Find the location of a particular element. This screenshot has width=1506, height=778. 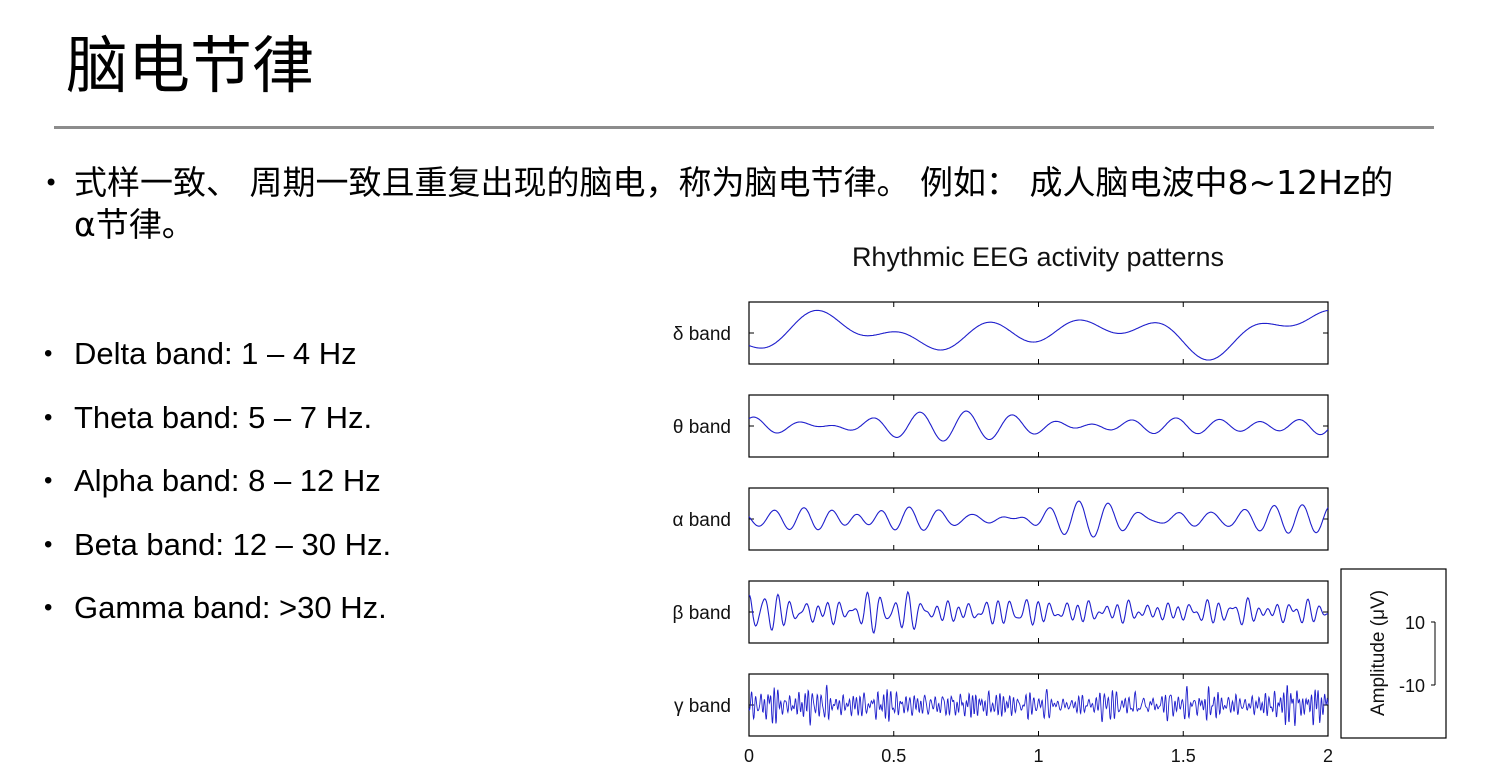

band-label: α band is located at coordinates (701, 520).